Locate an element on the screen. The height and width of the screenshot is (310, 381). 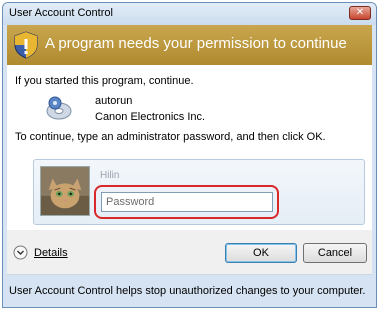
close-button: ✕ is located at coordinates (360, 13).